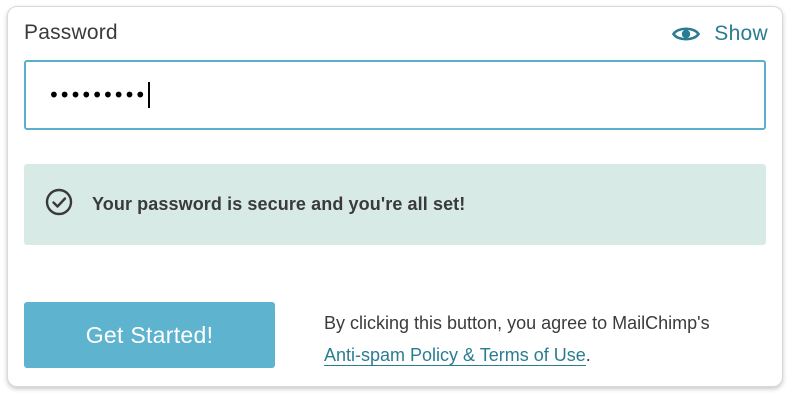 This screenshot has width=800, height=402. What do you see at coordinates (686, 34) in the screenshot?
I see `eye-icon` at bounding box center [686, 34].